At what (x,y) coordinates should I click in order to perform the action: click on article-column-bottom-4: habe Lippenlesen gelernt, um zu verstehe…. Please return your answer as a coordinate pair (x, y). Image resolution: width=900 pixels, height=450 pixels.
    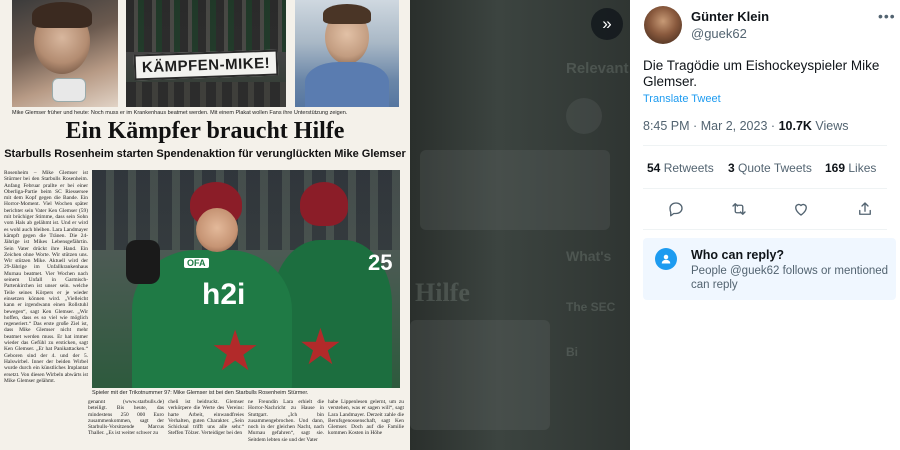
    Looking at the image, I should click on (366, 418).